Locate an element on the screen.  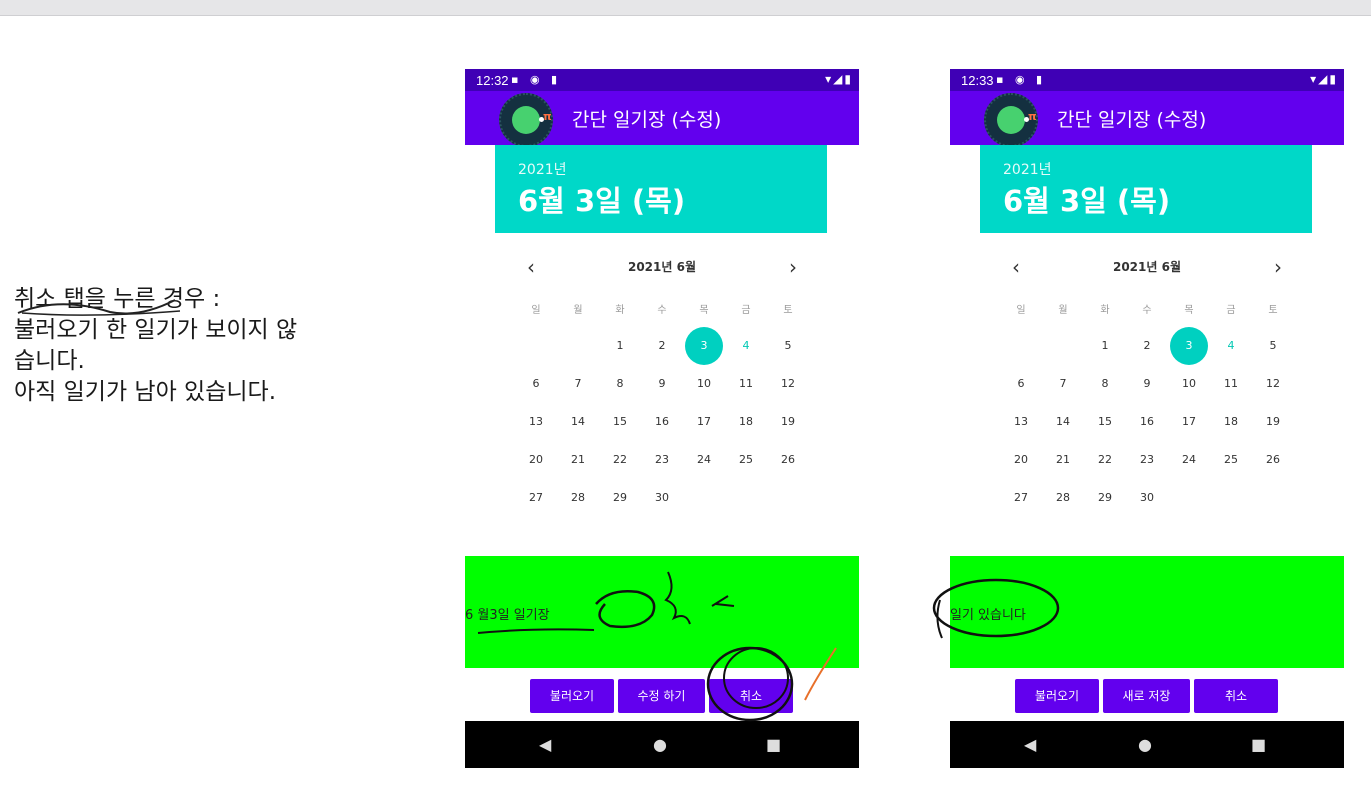
weekday-label: 토 is located at coordinates (1273, 310).